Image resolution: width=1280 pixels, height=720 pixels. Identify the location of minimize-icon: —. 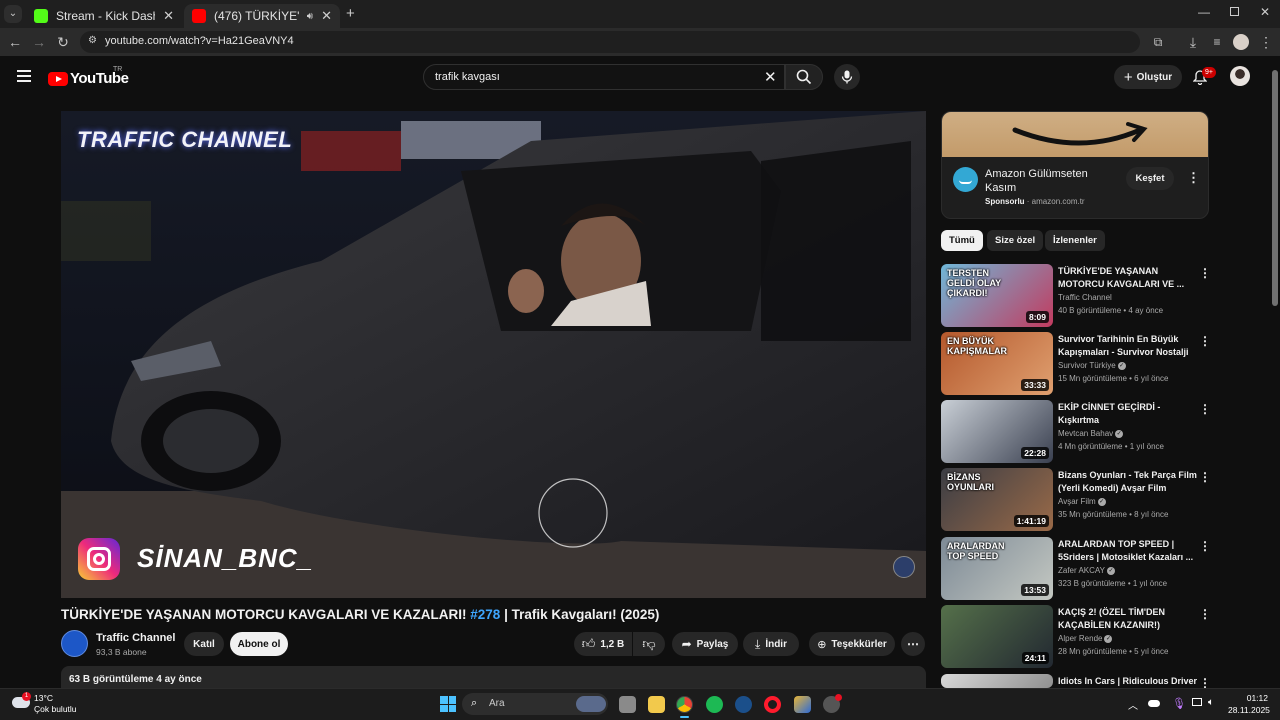
(1204, 12).